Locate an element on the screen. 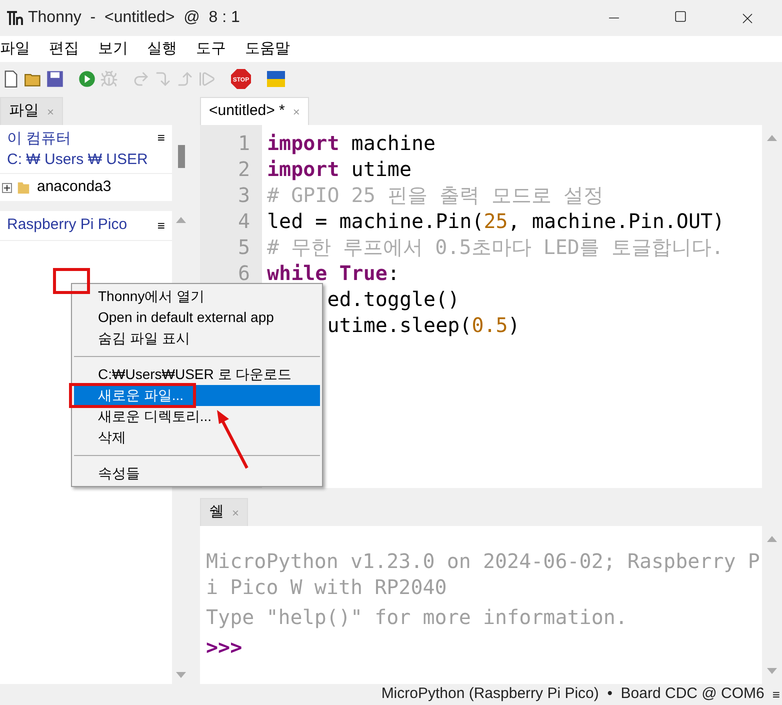 The width and height of the screenshot is (782, 705). folder-icon is located at coordinates (23, 188).